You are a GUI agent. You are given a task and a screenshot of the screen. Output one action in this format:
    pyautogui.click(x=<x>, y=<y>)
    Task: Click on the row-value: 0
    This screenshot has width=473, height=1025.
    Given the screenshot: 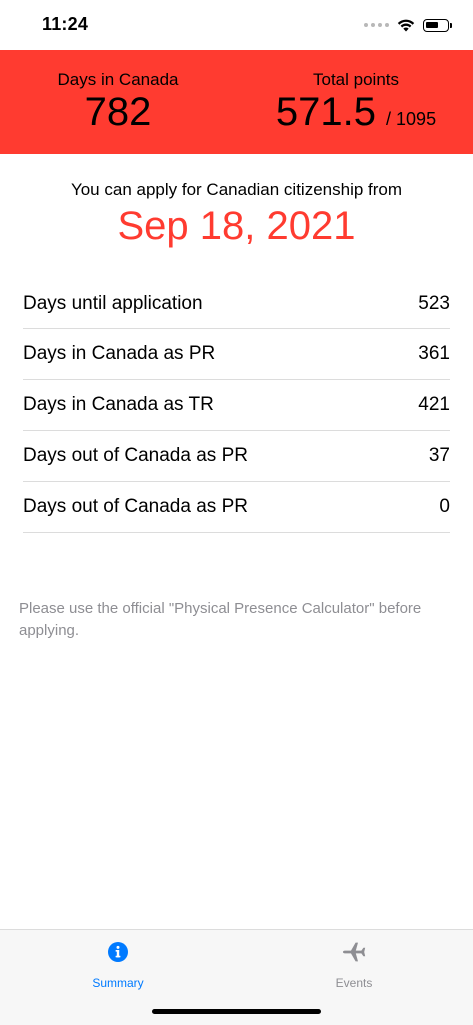 What is the action you would take?
    pyautogui.click(x=444, y=506)
    